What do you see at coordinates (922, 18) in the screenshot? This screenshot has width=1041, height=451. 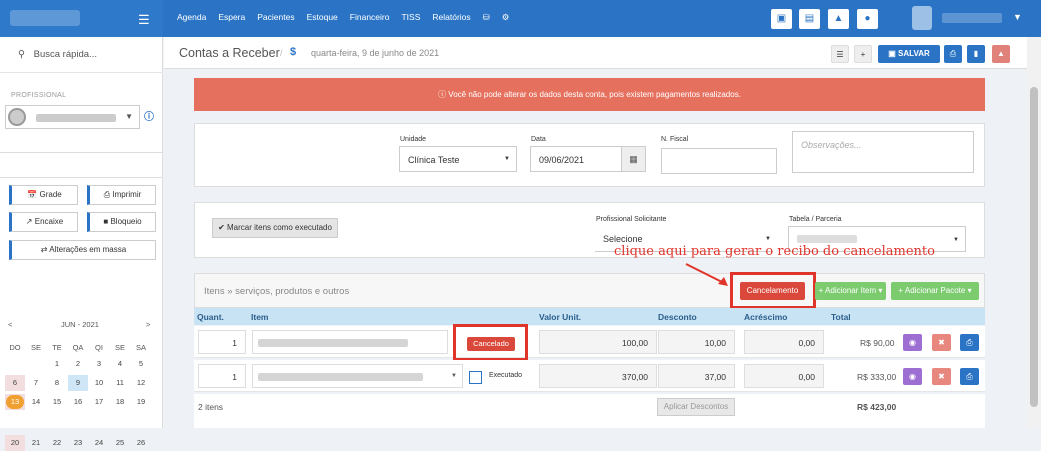 I see `user-avatar` at bounding box center [922, 18].